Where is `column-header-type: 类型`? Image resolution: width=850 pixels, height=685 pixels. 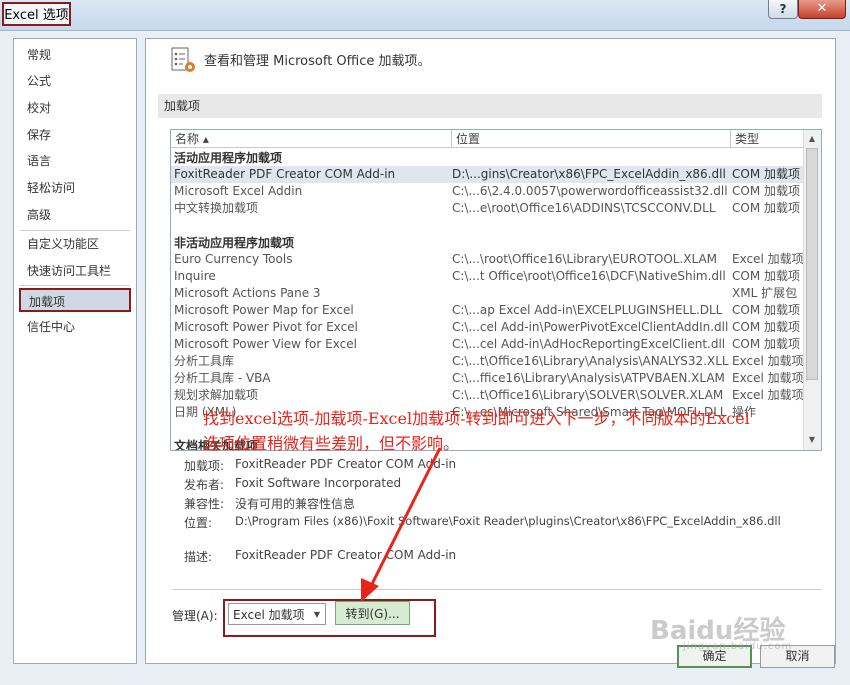
column-header-type: 类型 is located at coordinates (768, 139).